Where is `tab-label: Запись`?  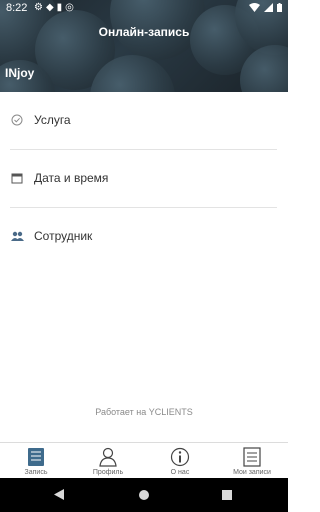
tab-label: Запись is located at coordinates (36, 472).